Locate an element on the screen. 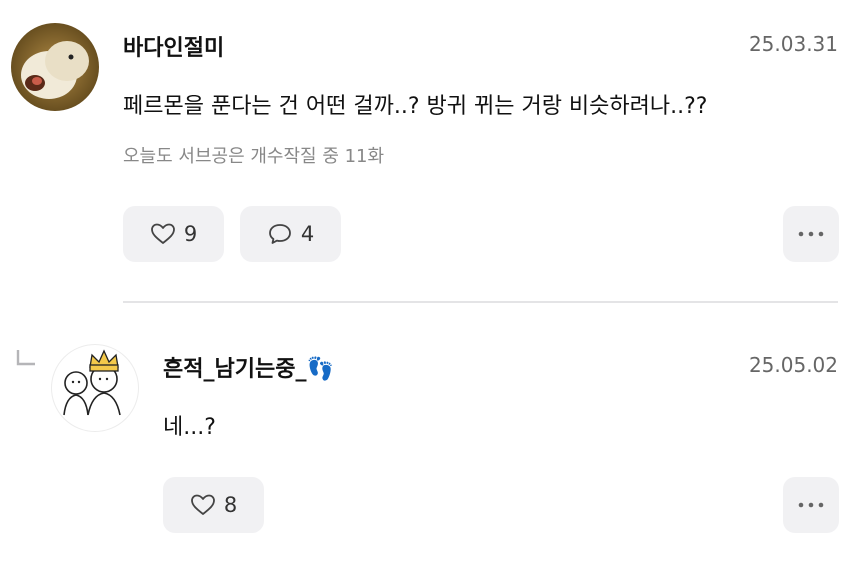  username: 바다인절미 is located at coordinates (173, 46).